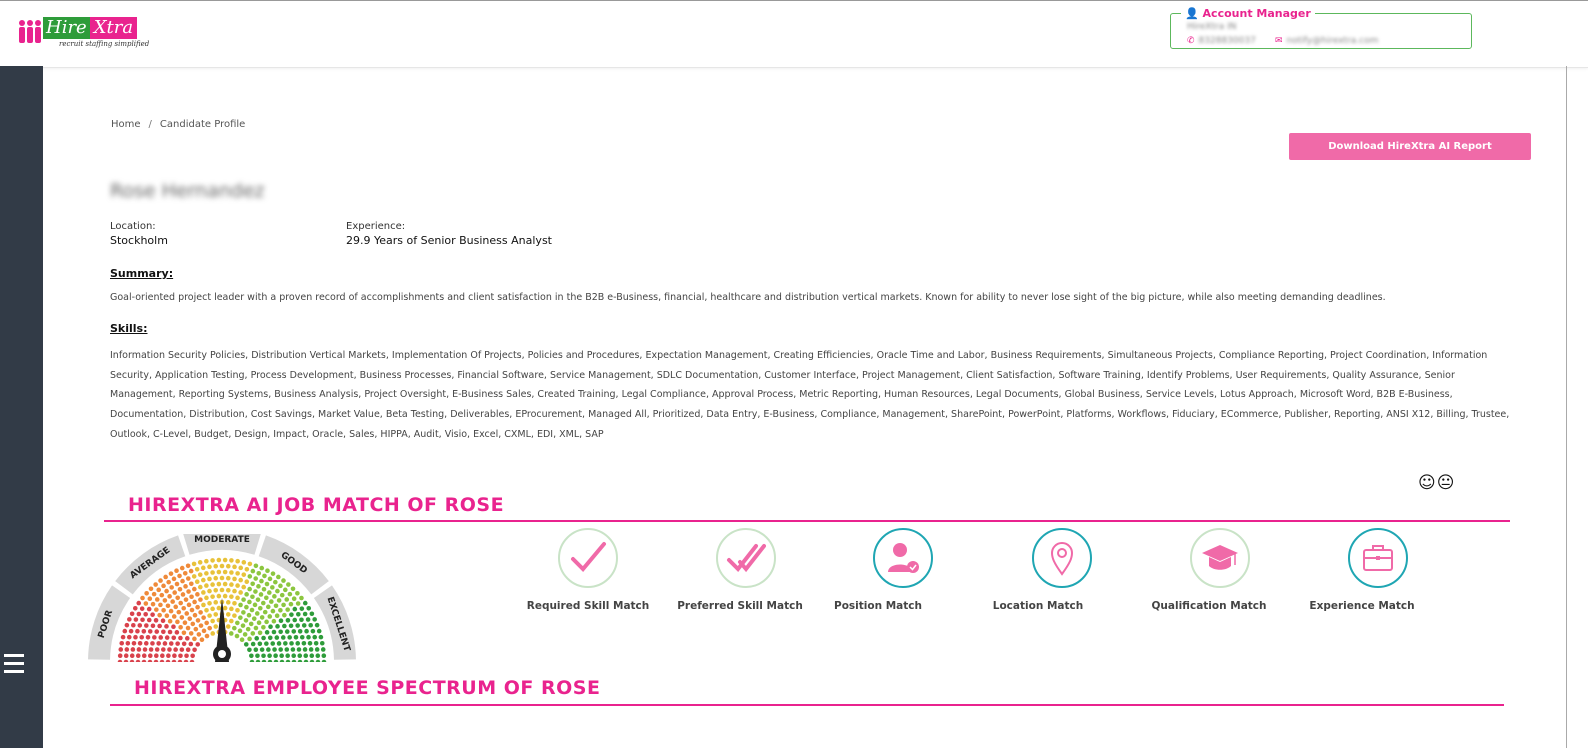 Image resolution: width=1588 pixels, height=748 pixels. What do you see at coordinates (588, 606) in the screenshot?
I see `metric-label: Required Skill Match` at bounding box center [588, 606].